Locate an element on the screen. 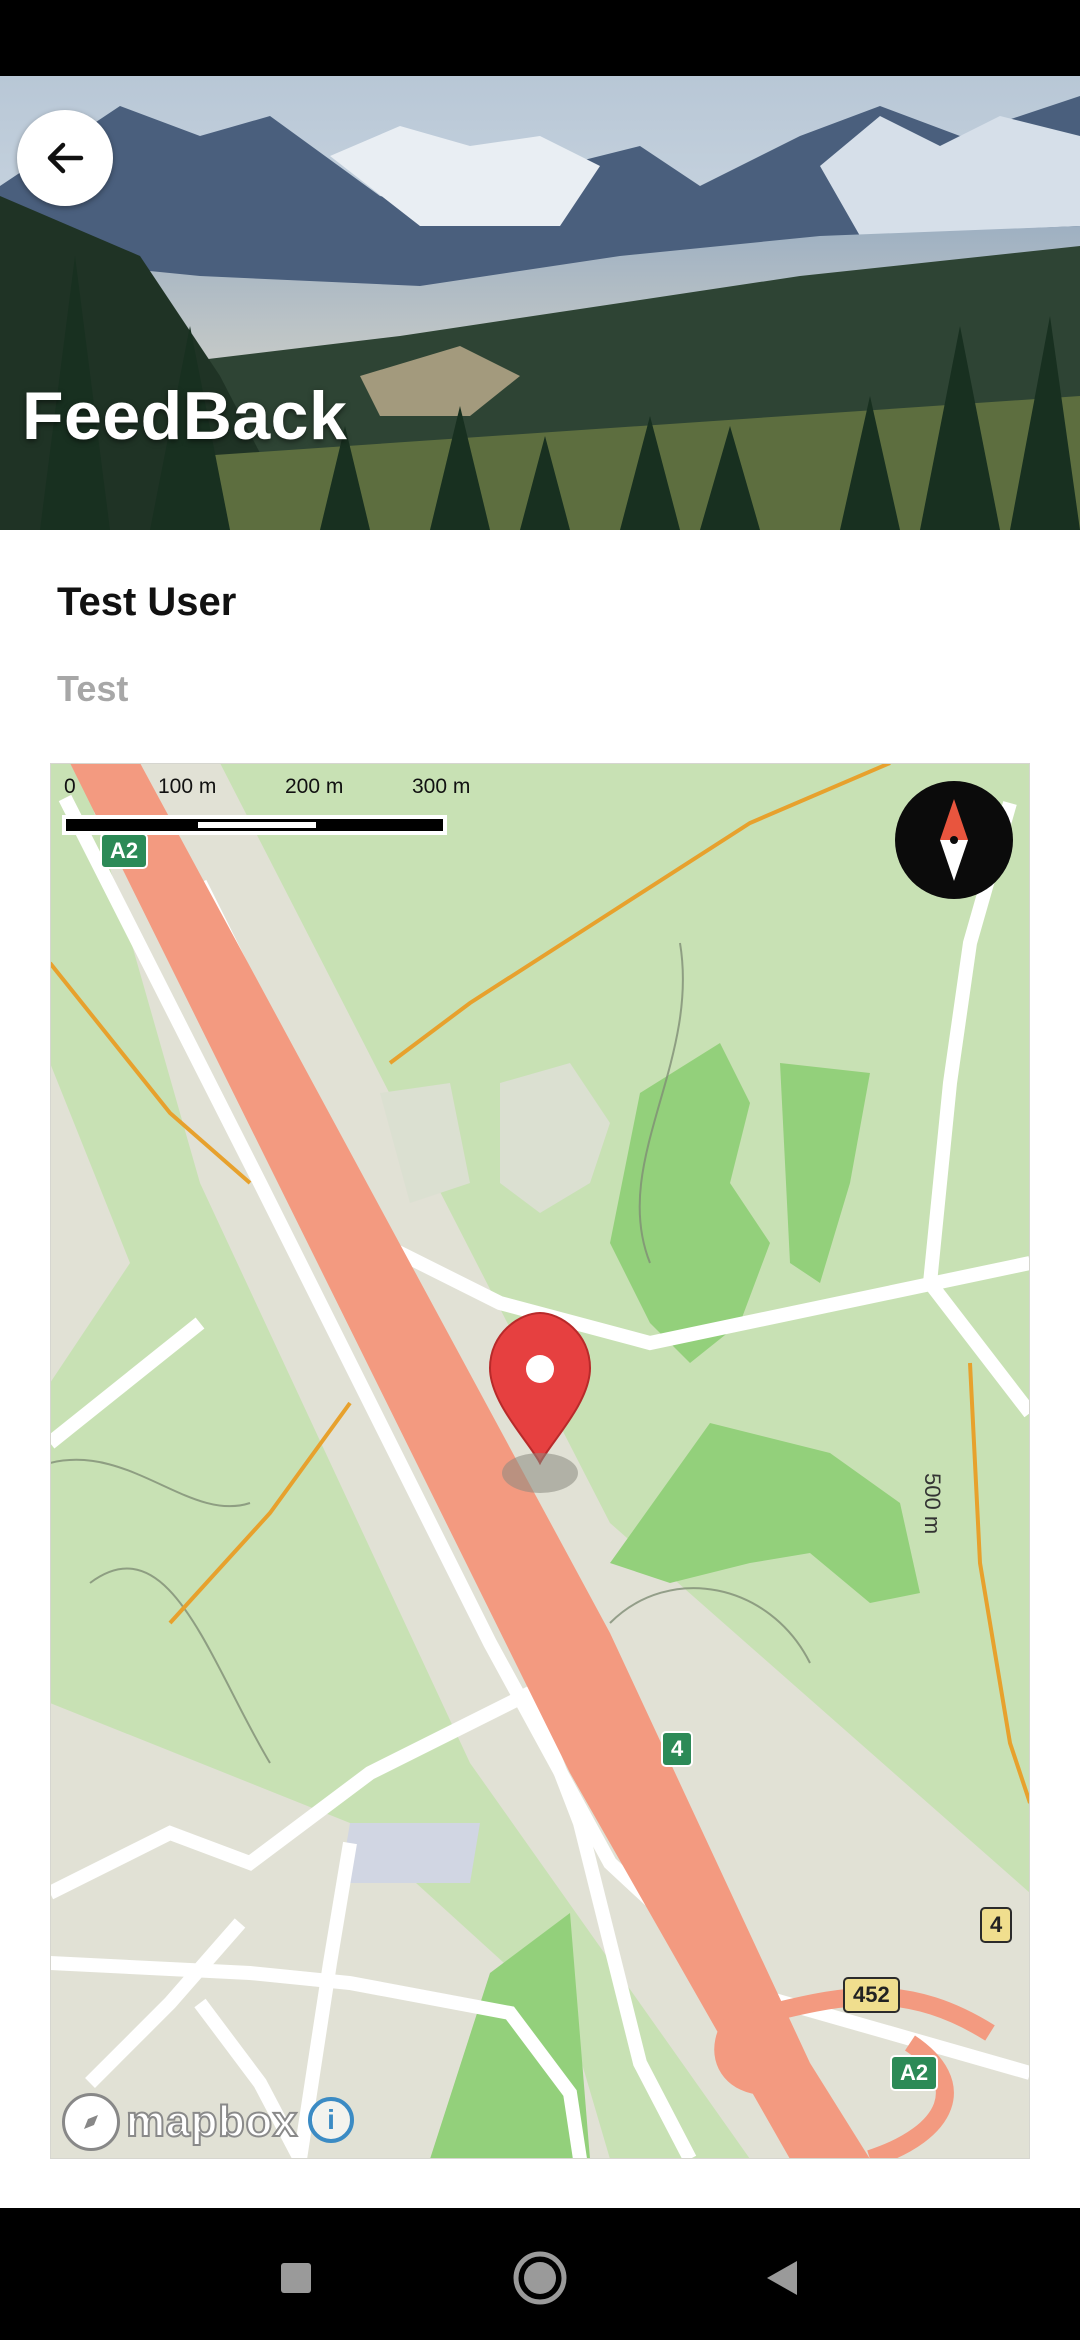 This screenshot has width=1080, height=2340. system-navigation-bar is located at coordinates (540, 2274).